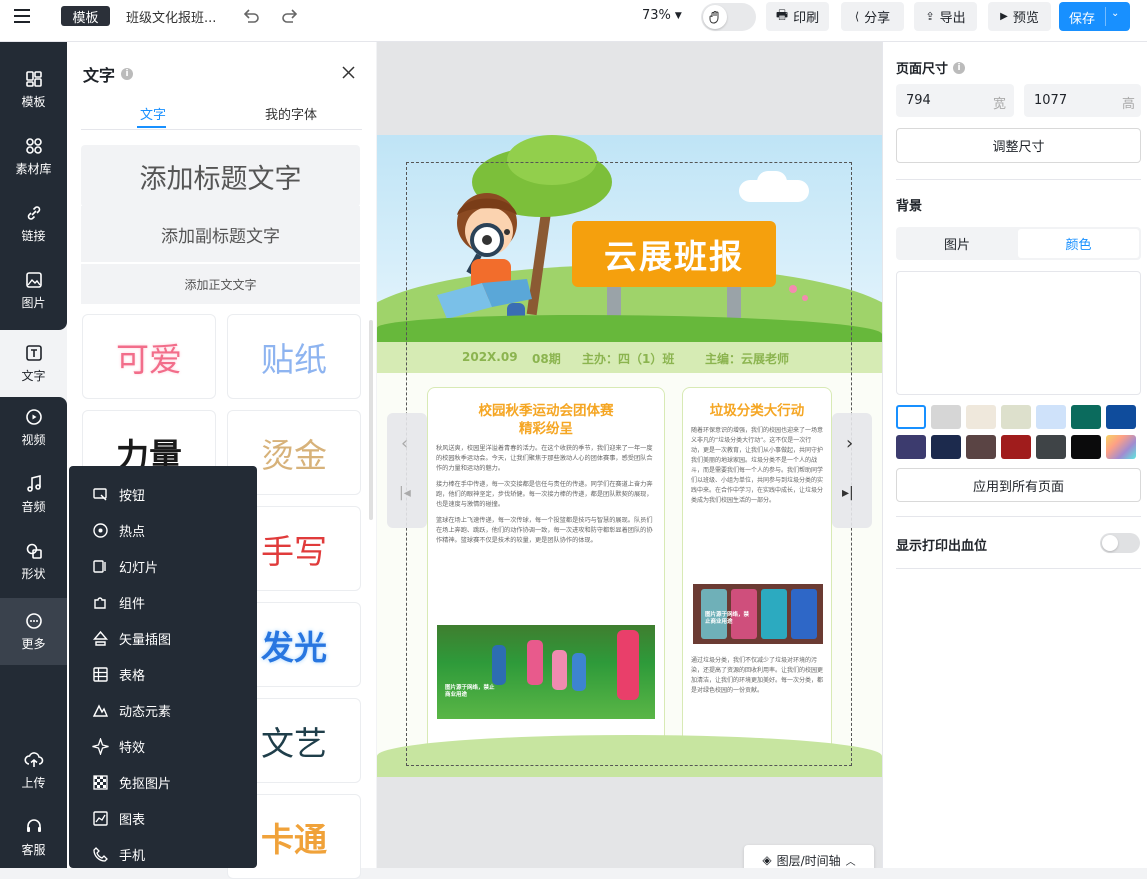 The height and width of the screenshot is (879, 1147). I want to click on shape-icon, so click(34, 551).